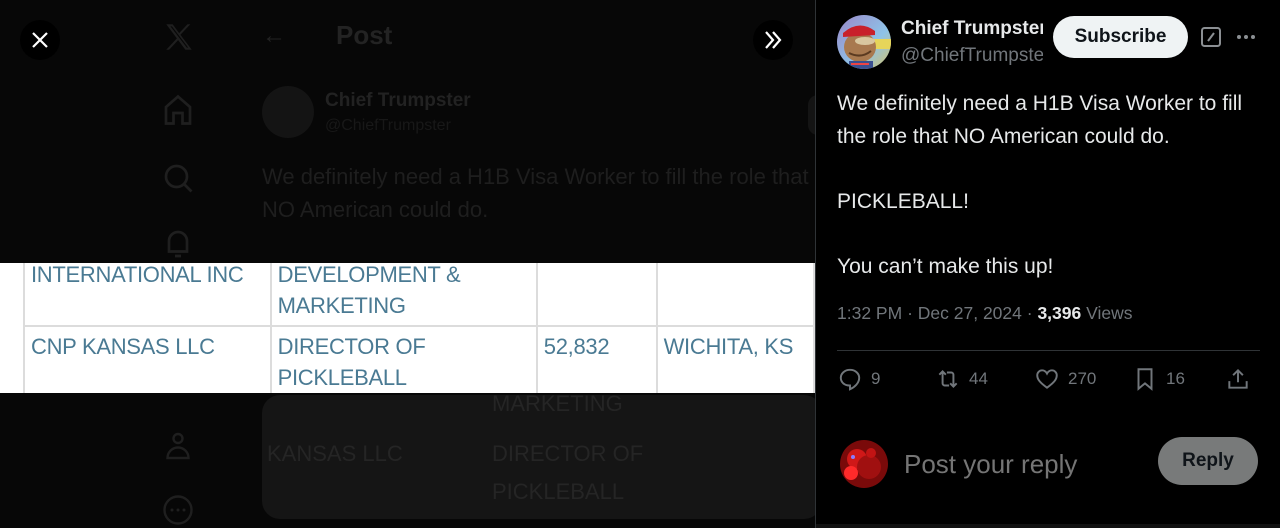 The image size is (1280, 528). What do you see at coordinates (568, 453) in the screenshot?
I see `background-card-text: DIRECTOR OF` at bounding box center [568, 453].